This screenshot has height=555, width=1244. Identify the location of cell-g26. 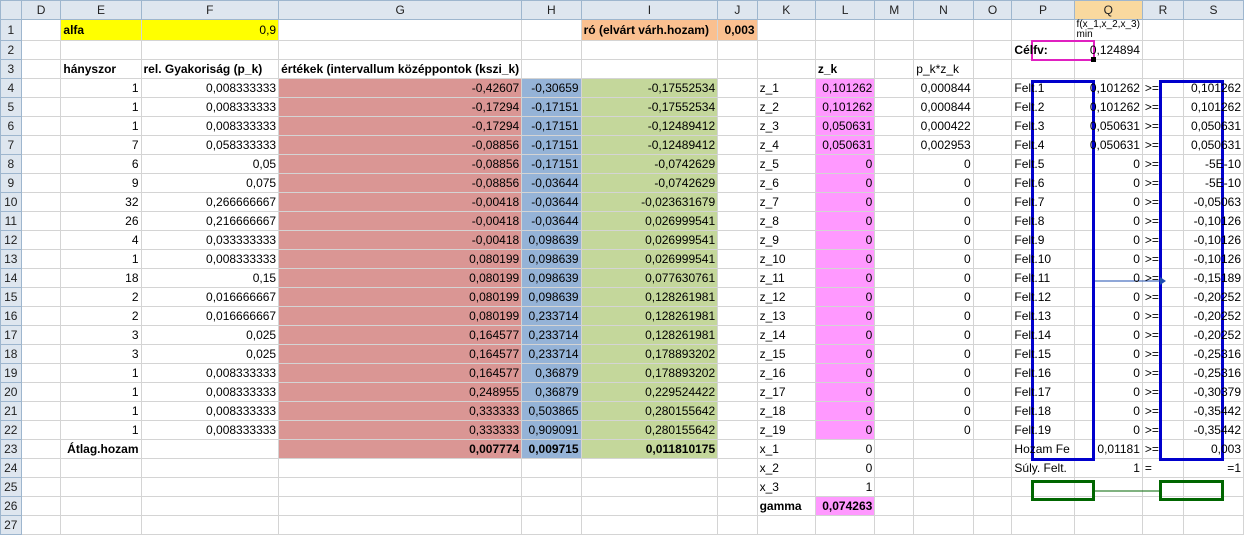
(400, 506).